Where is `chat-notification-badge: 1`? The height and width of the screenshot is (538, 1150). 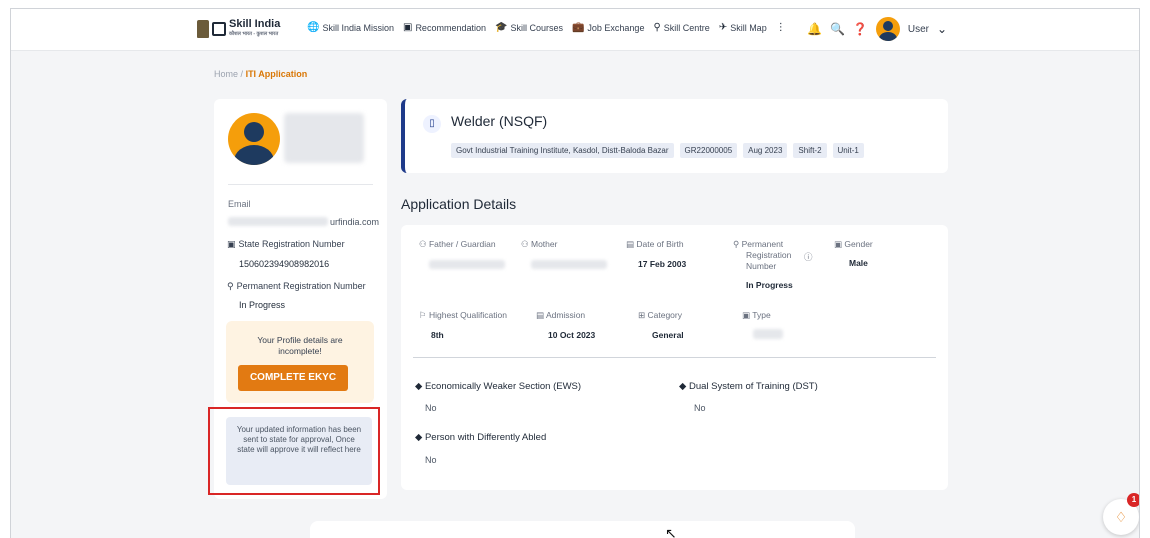
chat-notification-badge: 1 is located at coordinates (1133, 500).